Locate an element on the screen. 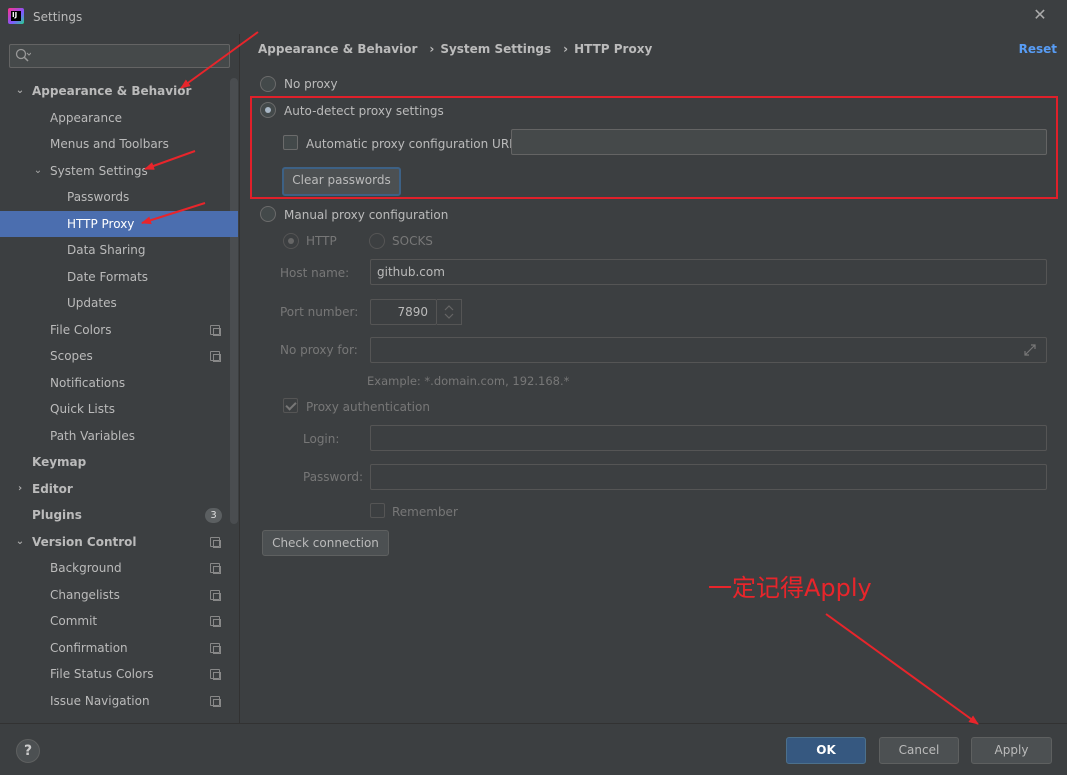  tree-item-label: Commit is located at coordinates (74, 621).